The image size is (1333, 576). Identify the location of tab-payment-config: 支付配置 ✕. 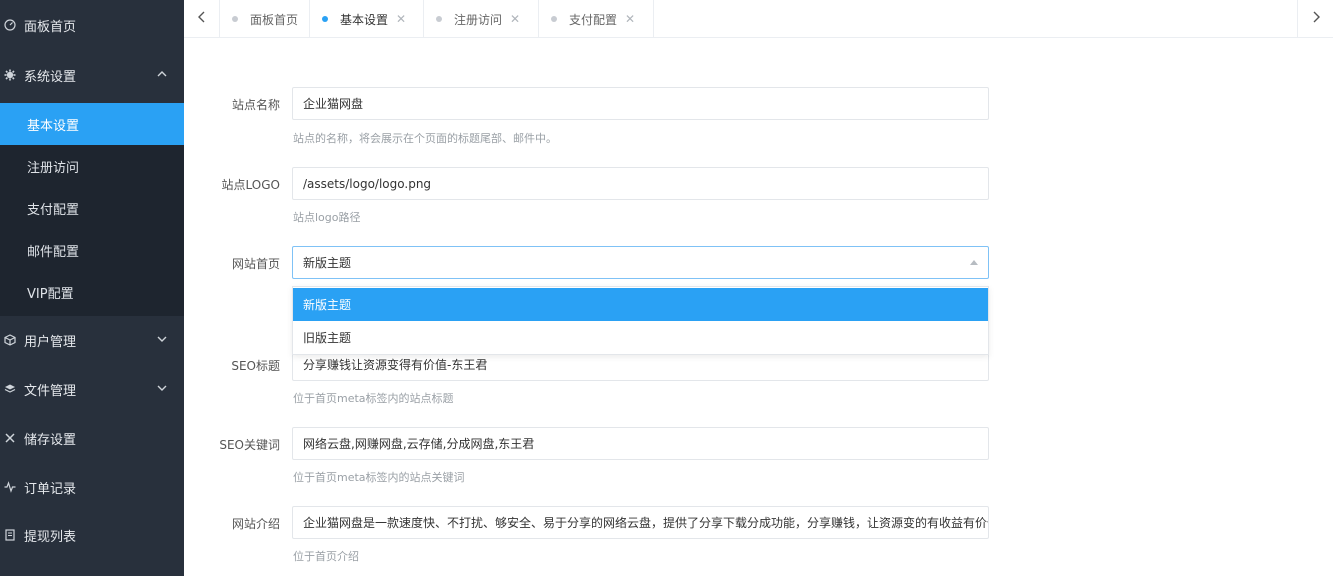
(596, 19).